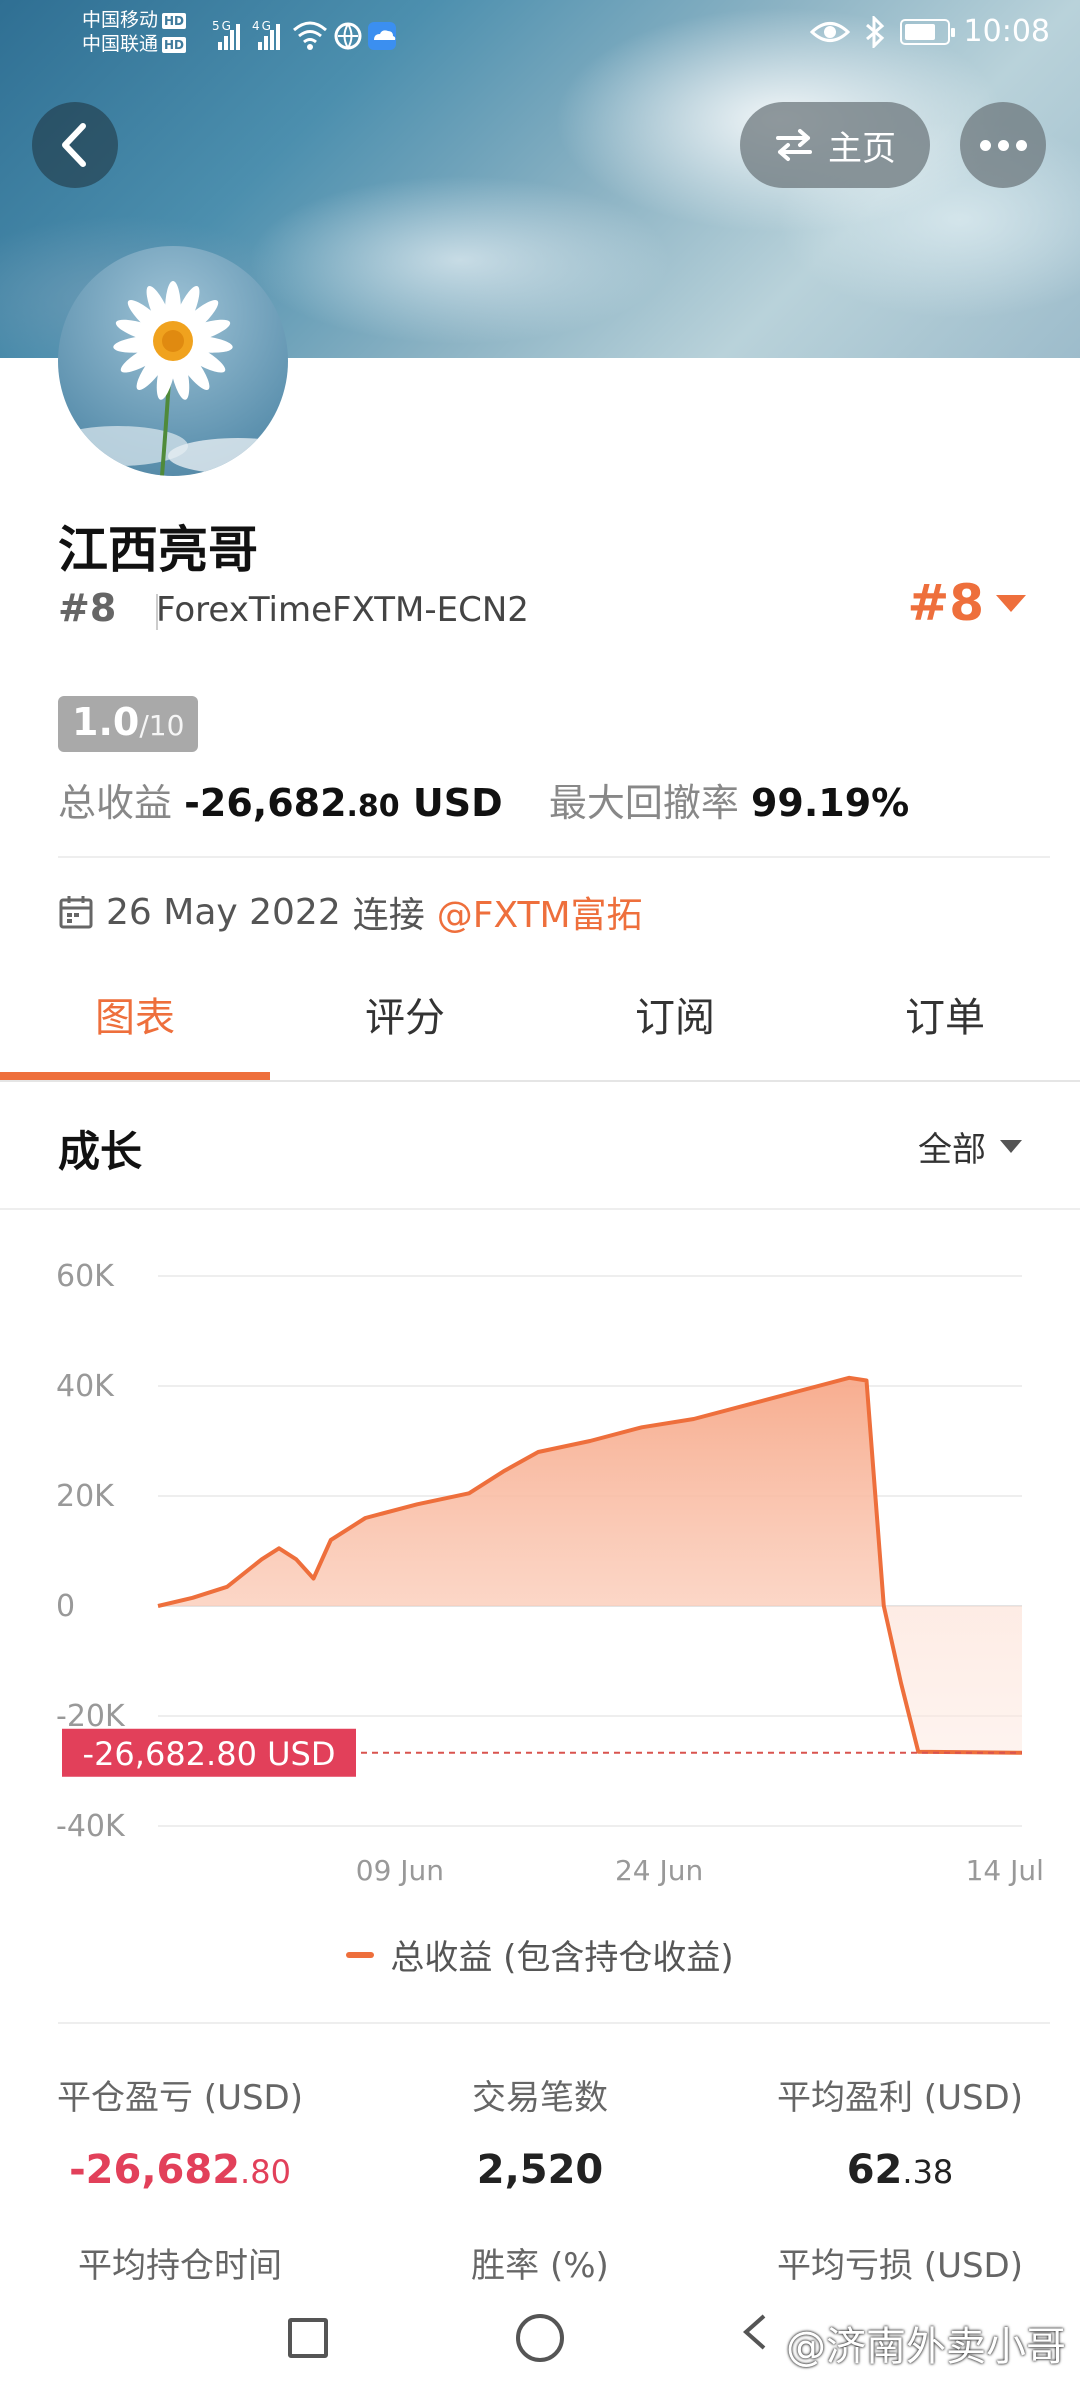 The image size is (1080, 2400). I want to click on status-bar: 中国移动 HD 中国联通 HD 5G 4G 10:08, so click(540, 35).